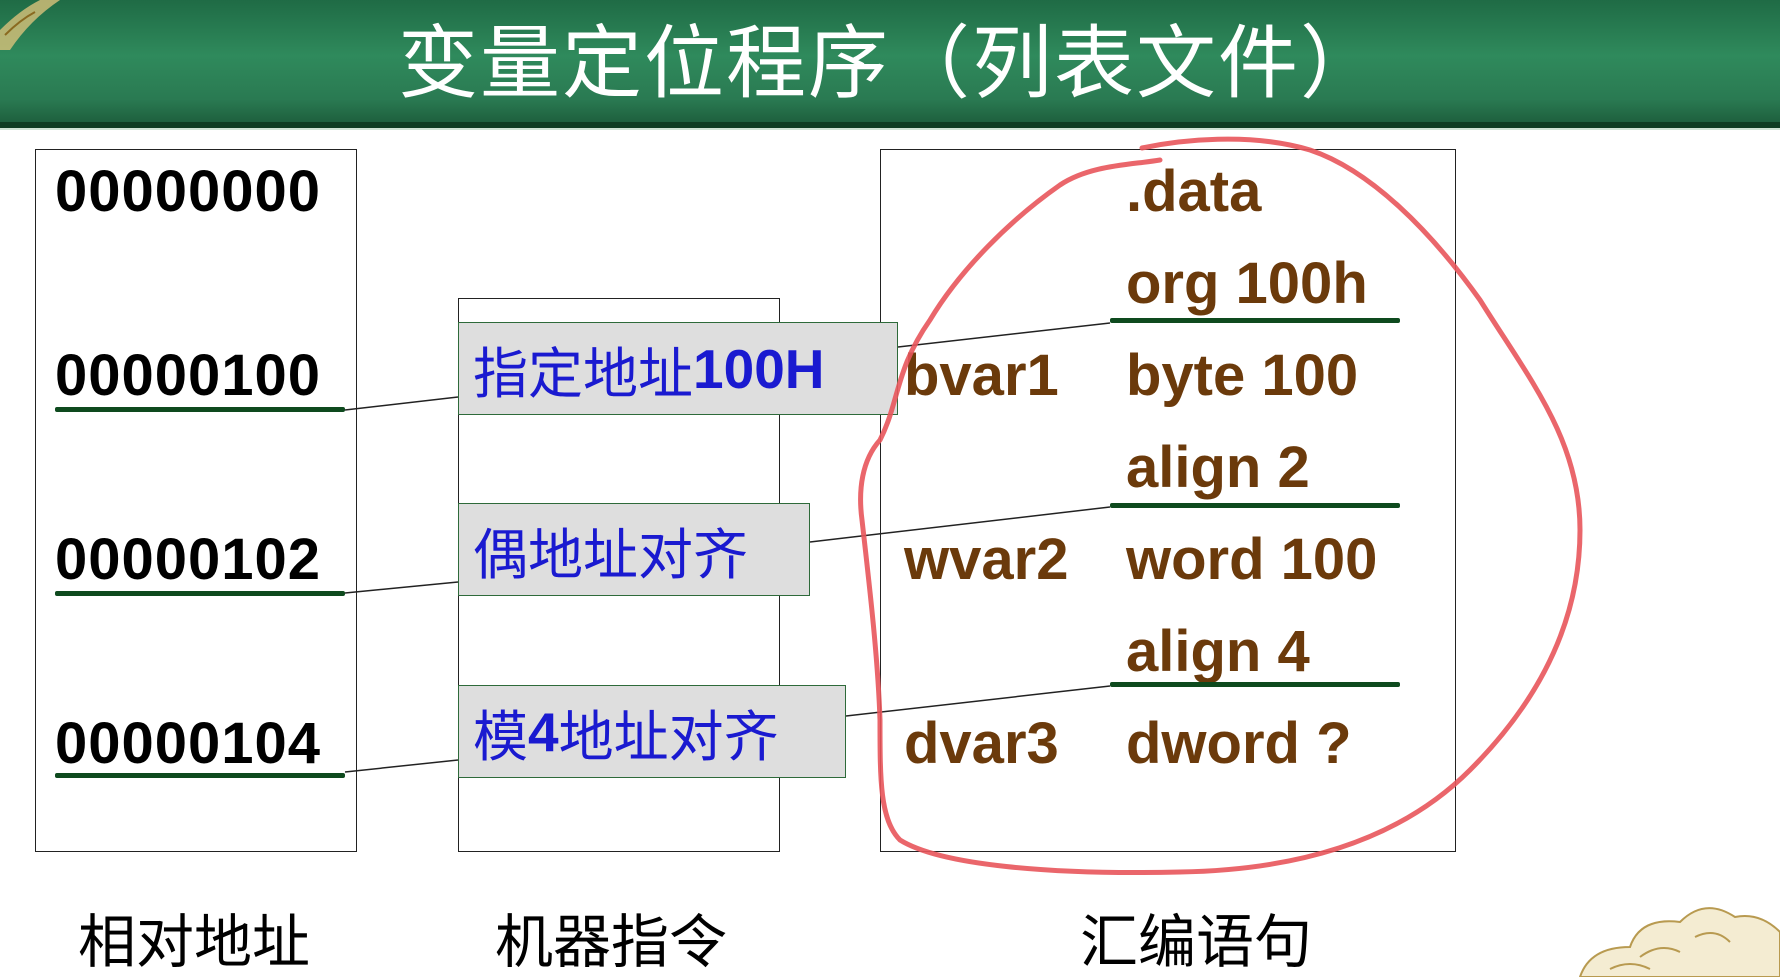 The height and width of the screenshot is (979, 1780). I want to click on callout-fixed-address: 指定地址 100H, so click(678, 368).